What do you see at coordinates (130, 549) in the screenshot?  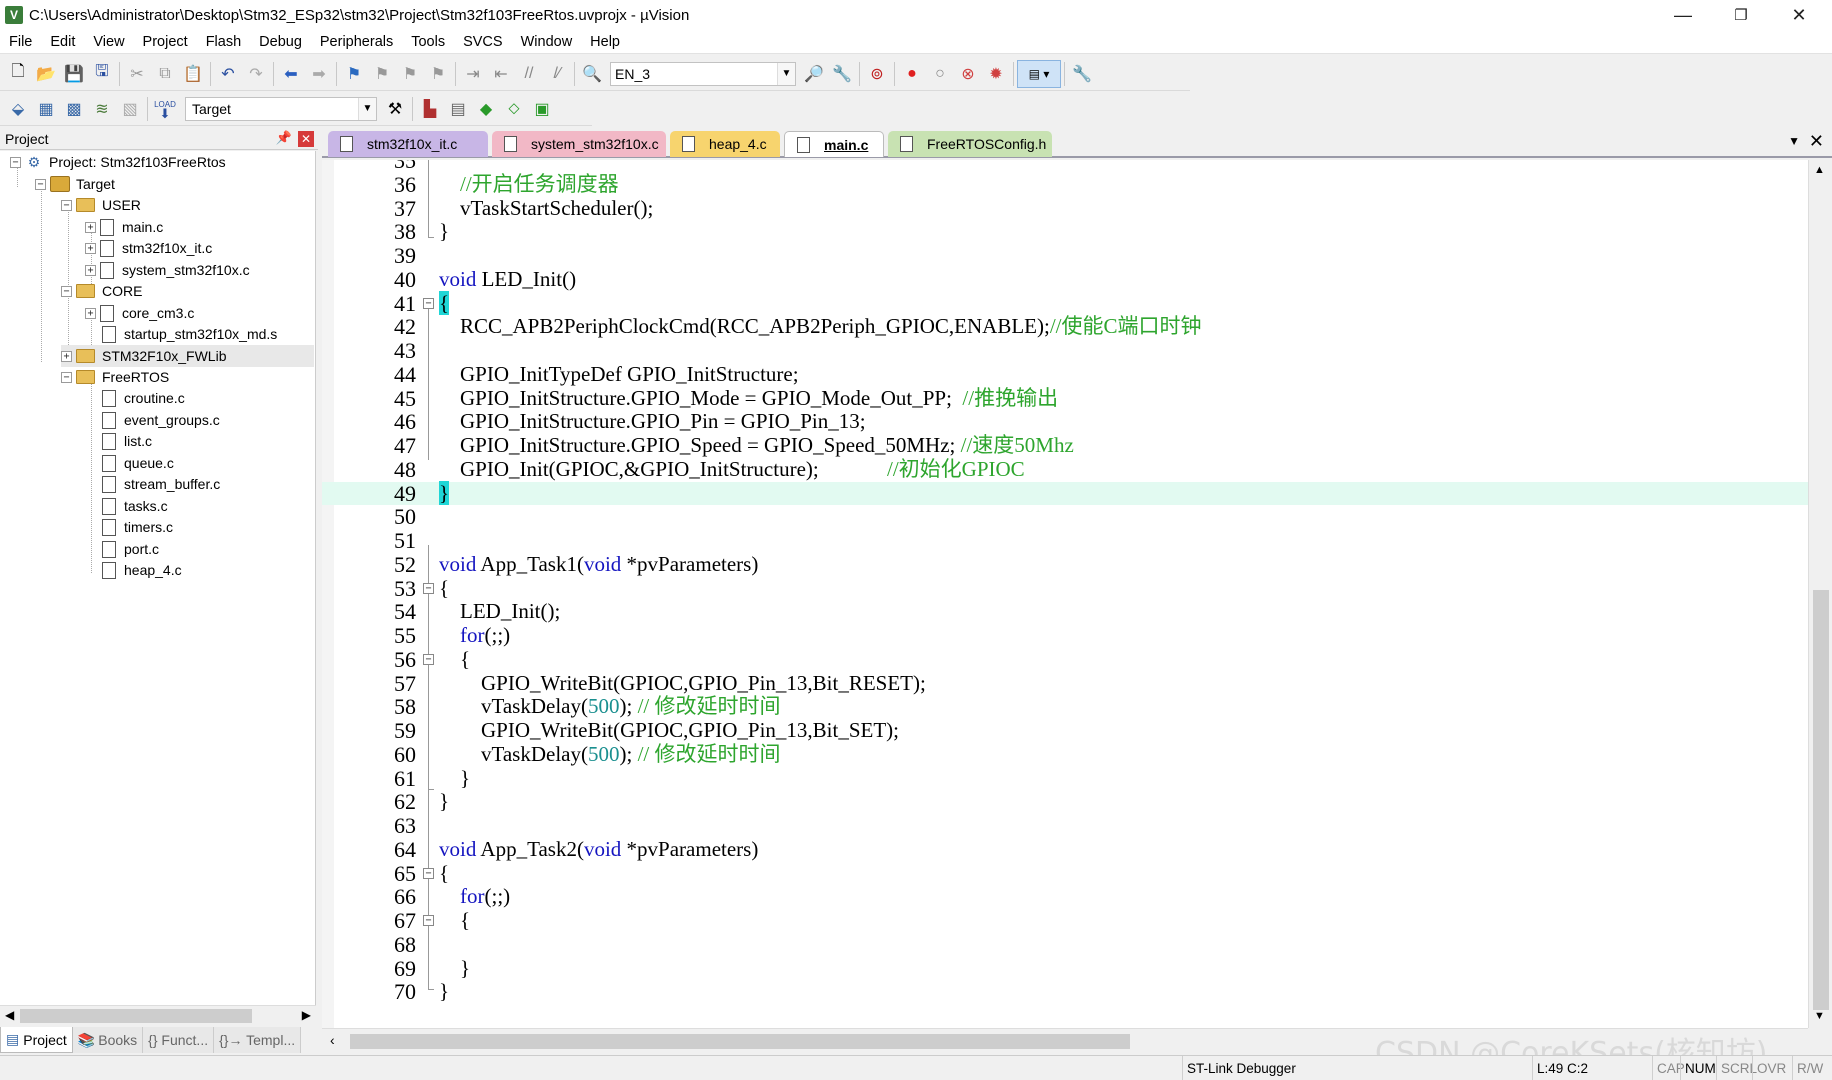 I see `file-node: port.c` at bounding box center [130, 549].